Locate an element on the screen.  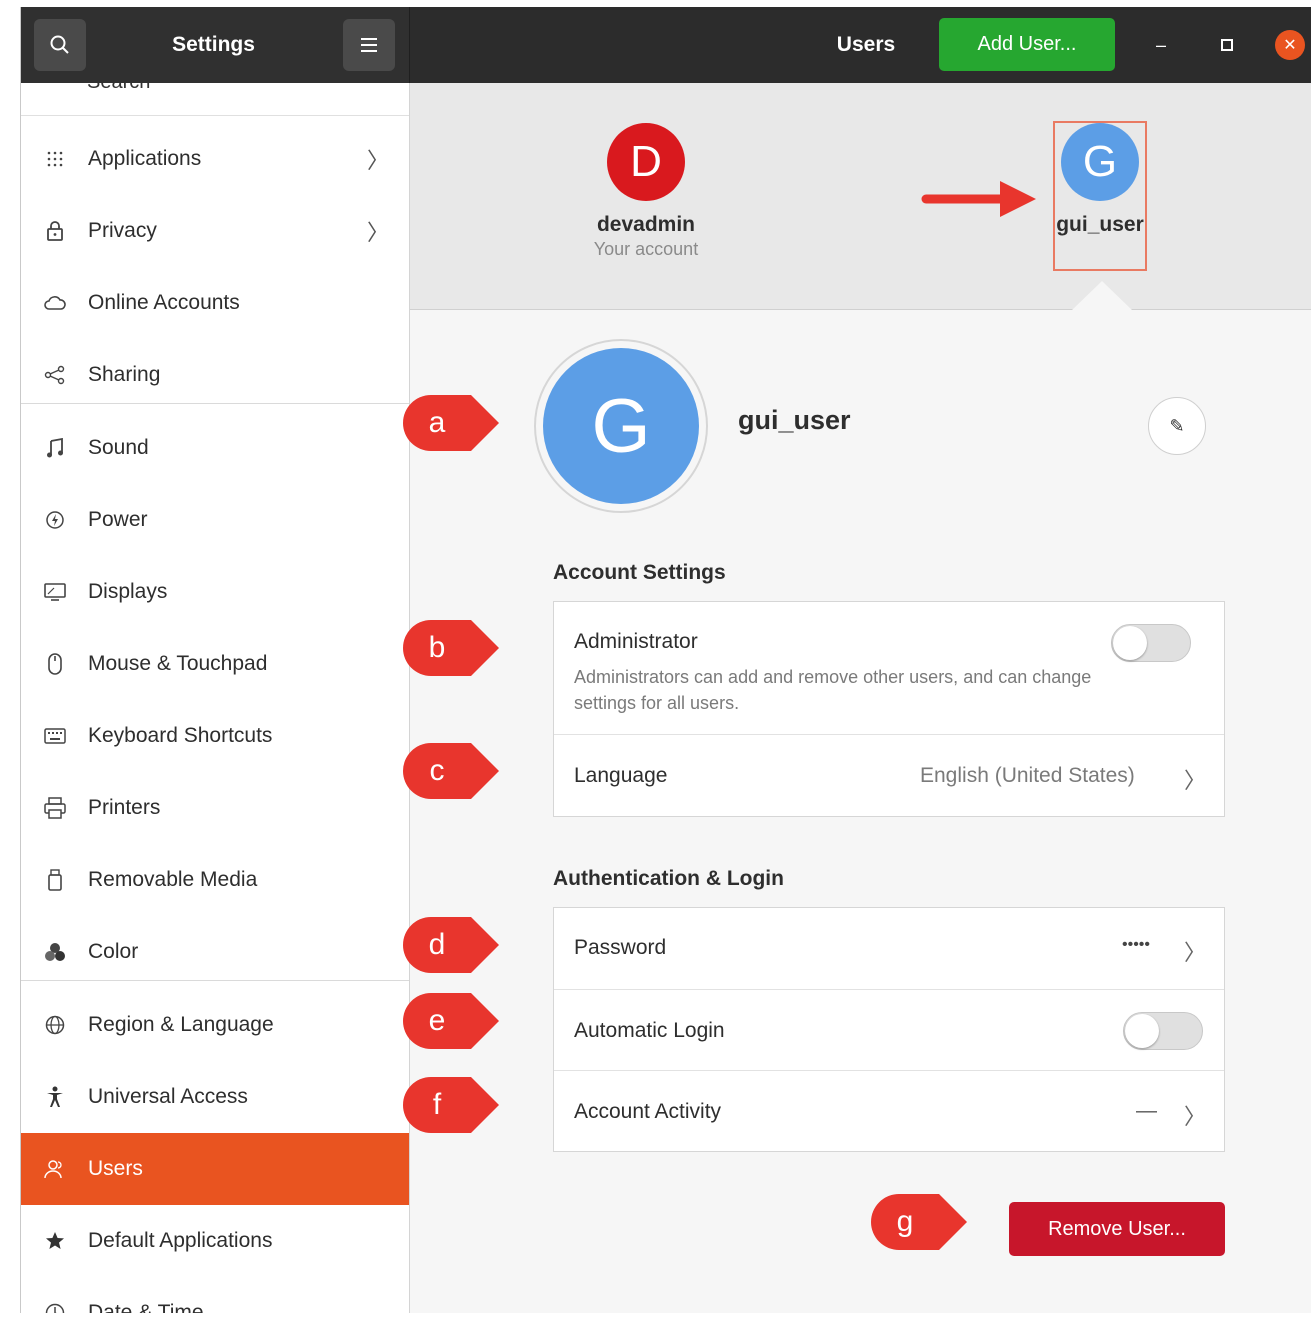
sidebar-item-label: Applications is located at coordinates (145, 158).